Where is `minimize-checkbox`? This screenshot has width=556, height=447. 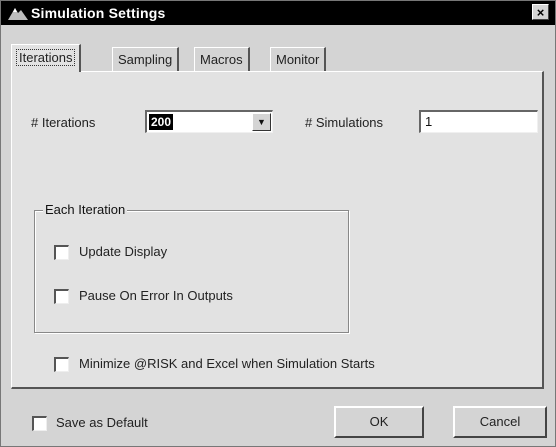
minimize-checkbox is located at coordinates (61, 364).